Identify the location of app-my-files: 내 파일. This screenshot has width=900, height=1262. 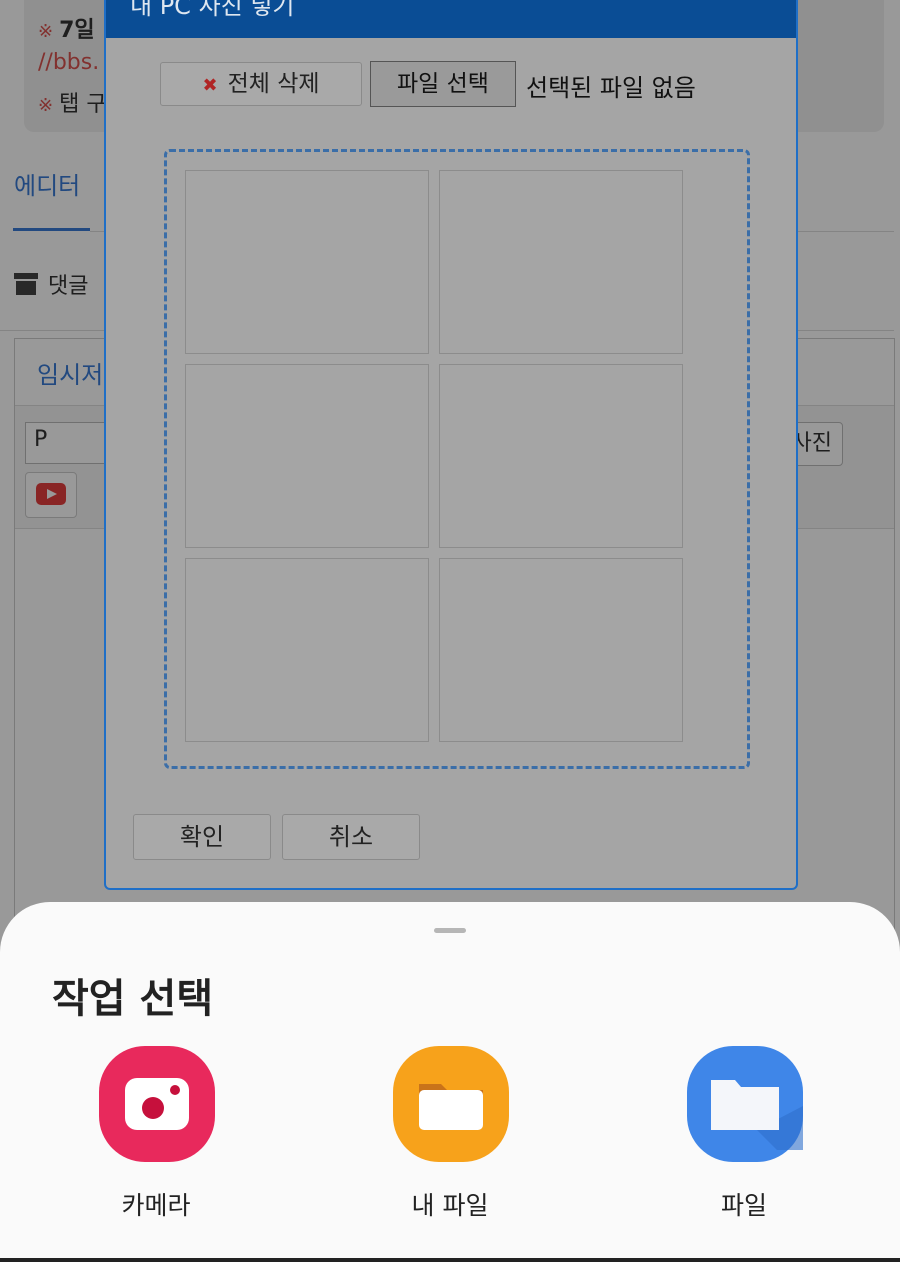
(450, 1136).